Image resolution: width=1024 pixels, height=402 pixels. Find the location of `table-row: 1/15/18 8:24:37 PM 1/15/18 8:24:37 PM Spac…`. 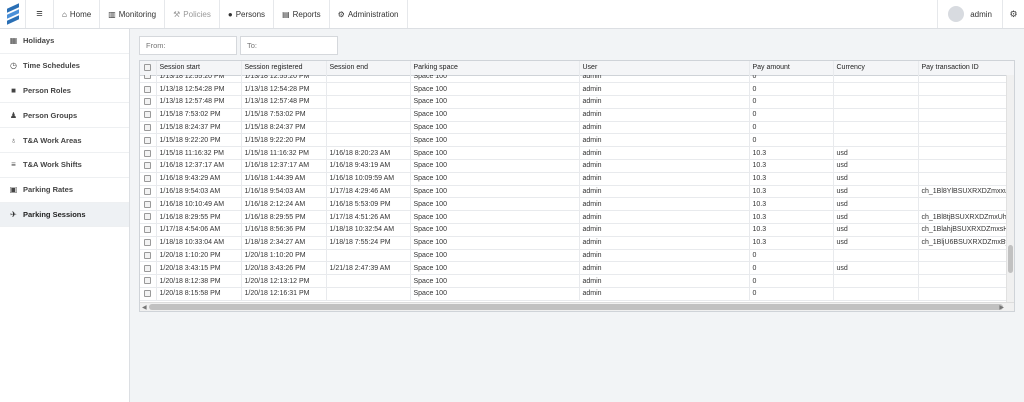

table-row: 1/15/18 8:24:37 PM 1/15/18 8:24:37 PM Spac… is located at coordinates (577, 128).